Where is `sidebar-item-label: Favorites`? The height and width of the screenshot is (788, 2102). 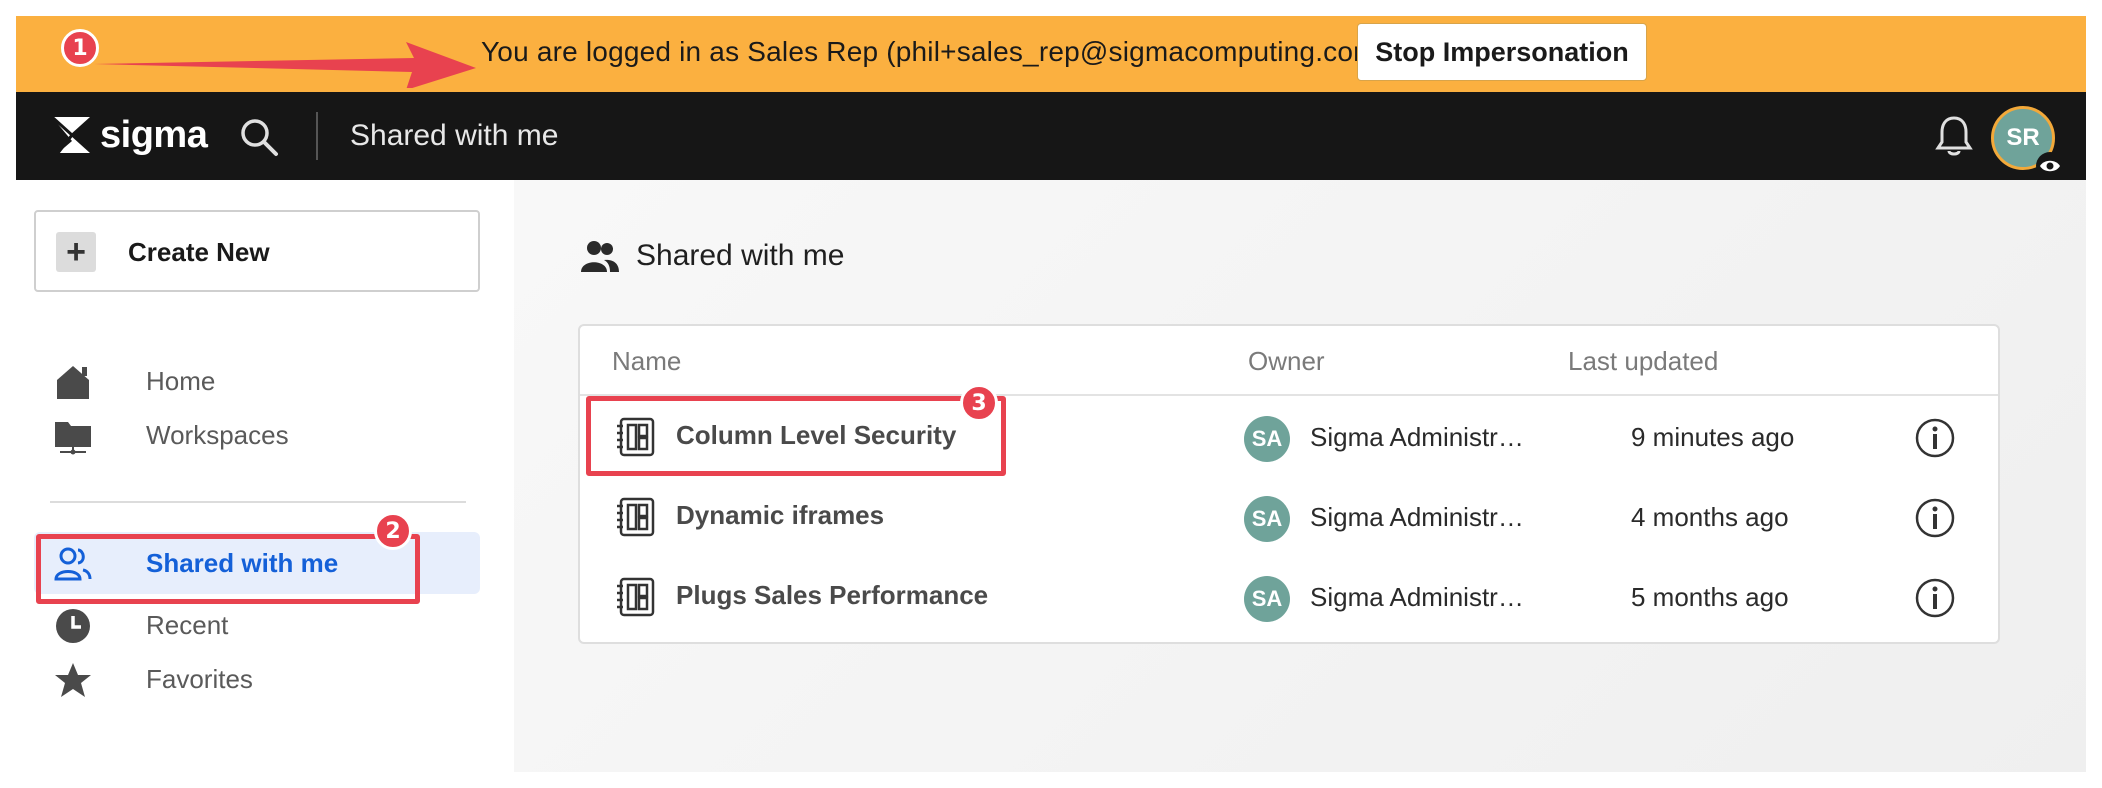 sidebar-item-label: Favorites is located at coordinates (199, 679).